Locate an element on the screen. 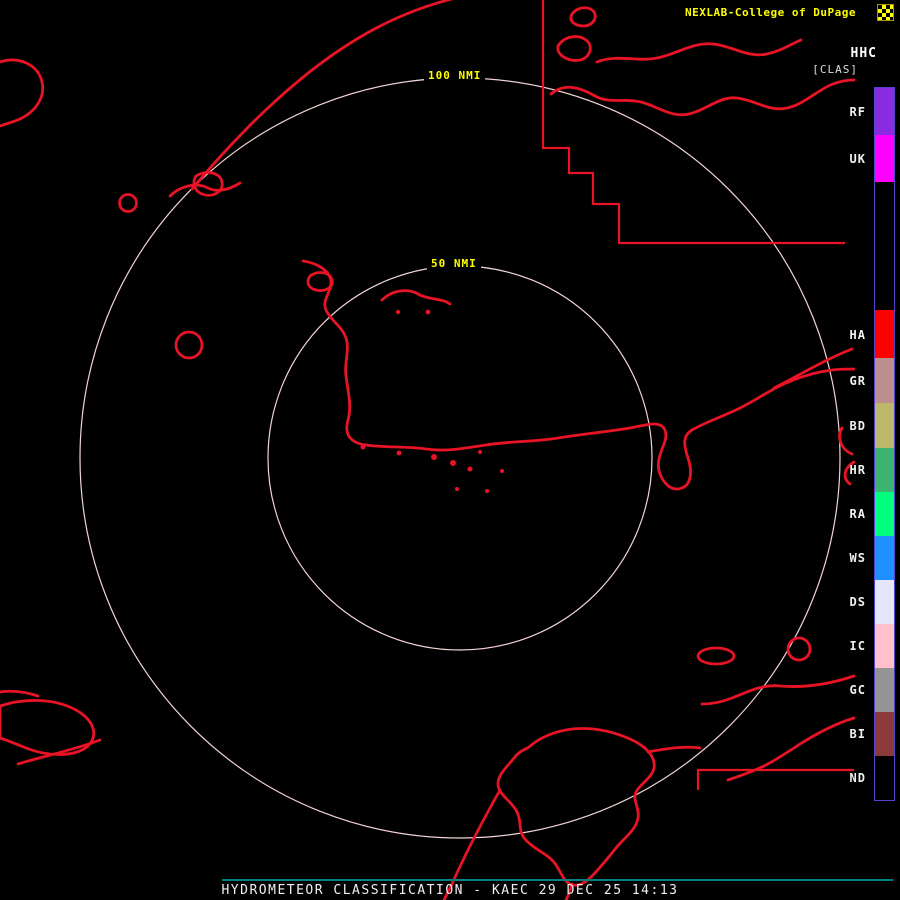  legend-label-ha: HA is located at coordinates (857, 335).